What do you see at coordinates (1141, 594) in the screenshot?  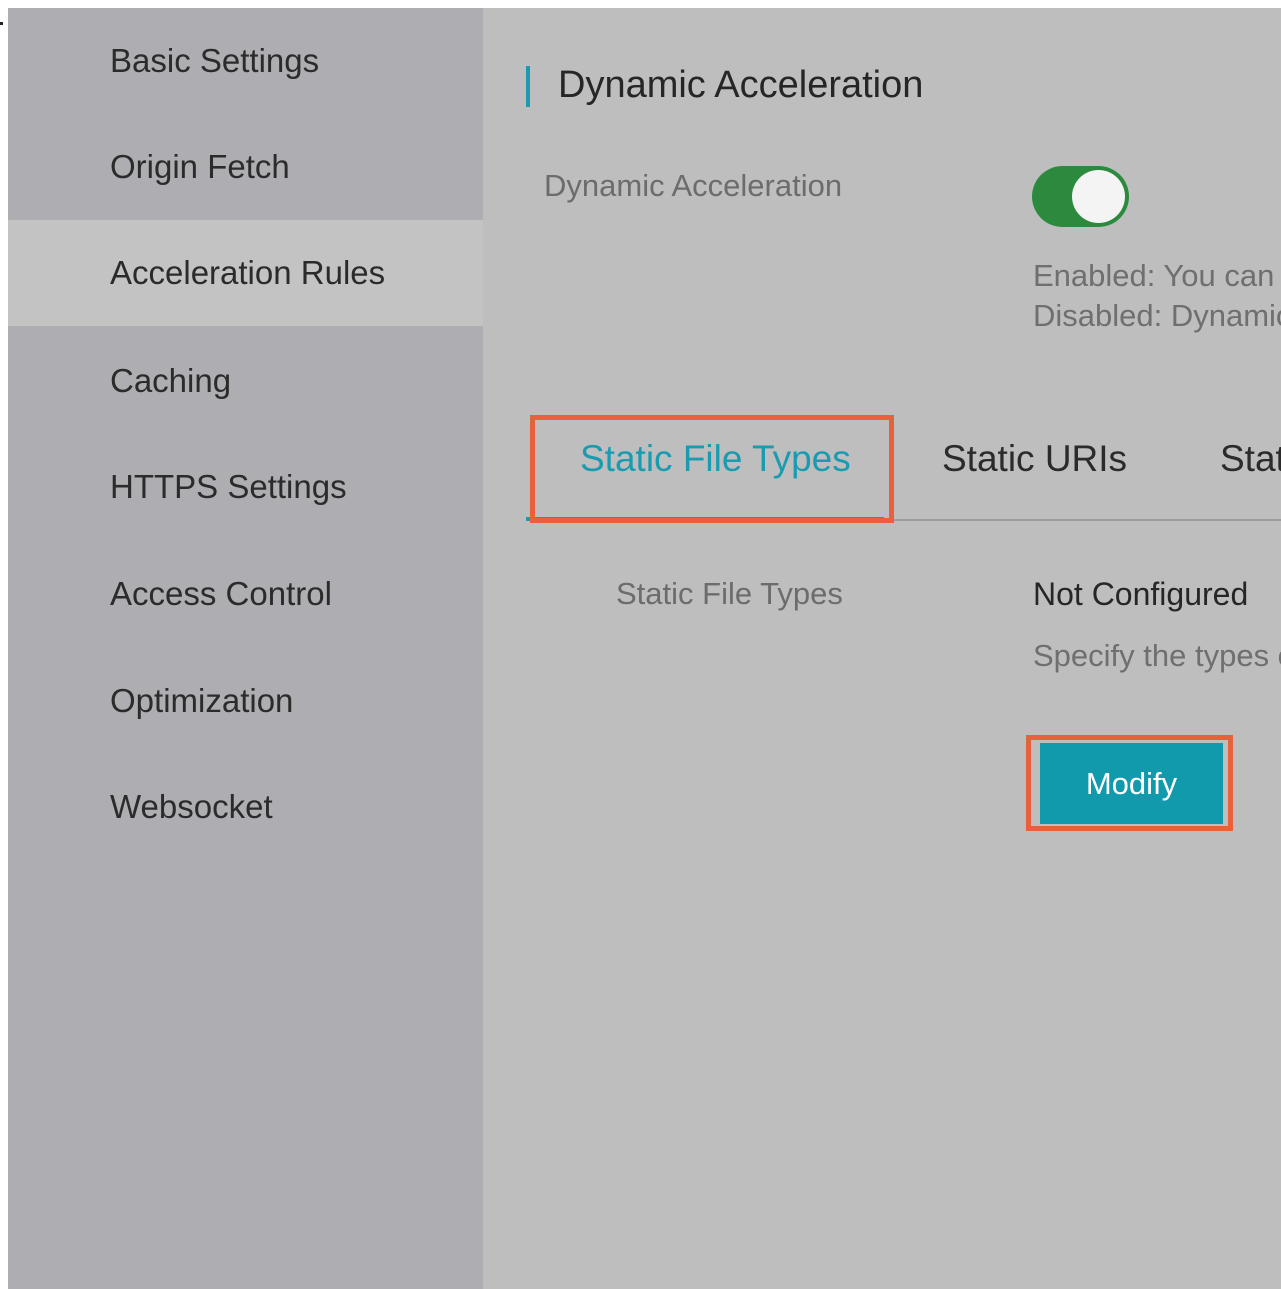 I see `static-file-types-value: Not Configured` at bounding box center [1141, 594].